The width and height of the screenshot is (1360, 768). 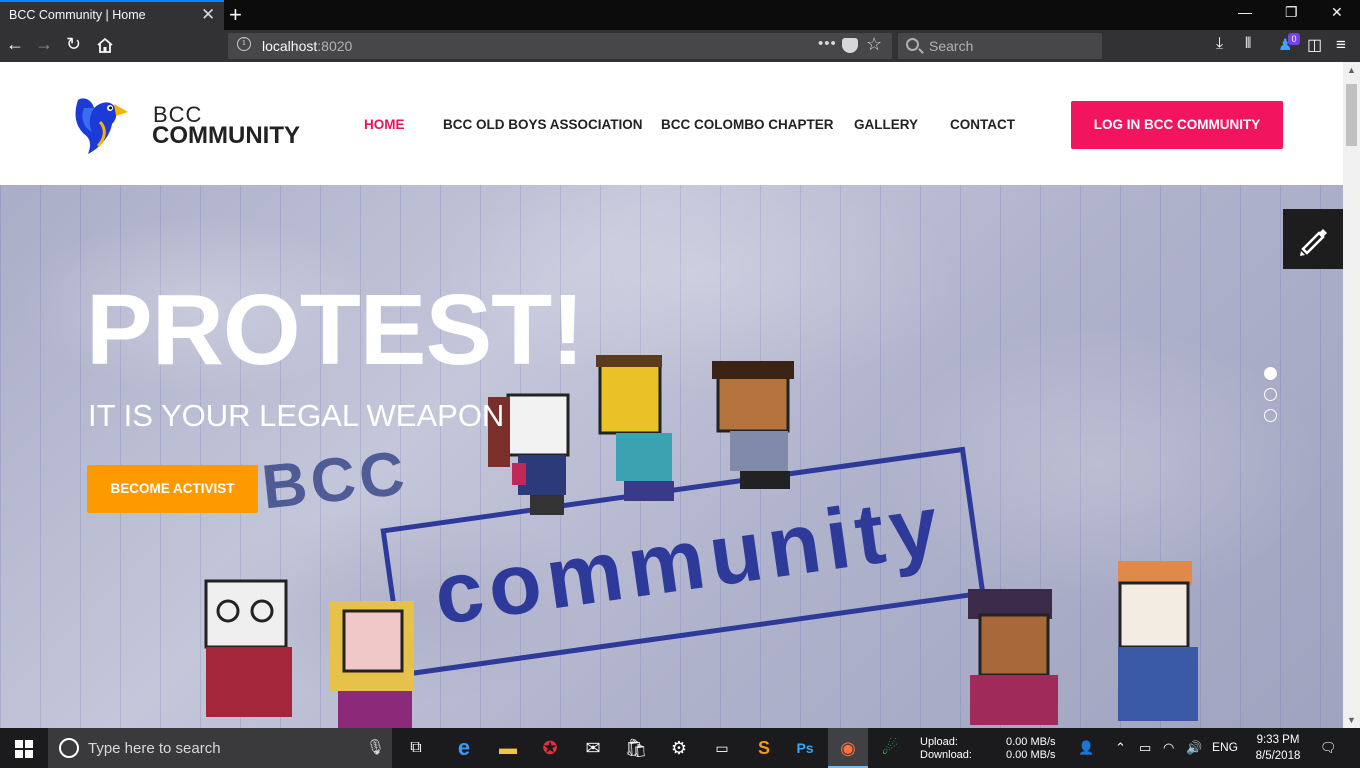 I want to click on pixel-character-yellow, so click(x=635, y=428).